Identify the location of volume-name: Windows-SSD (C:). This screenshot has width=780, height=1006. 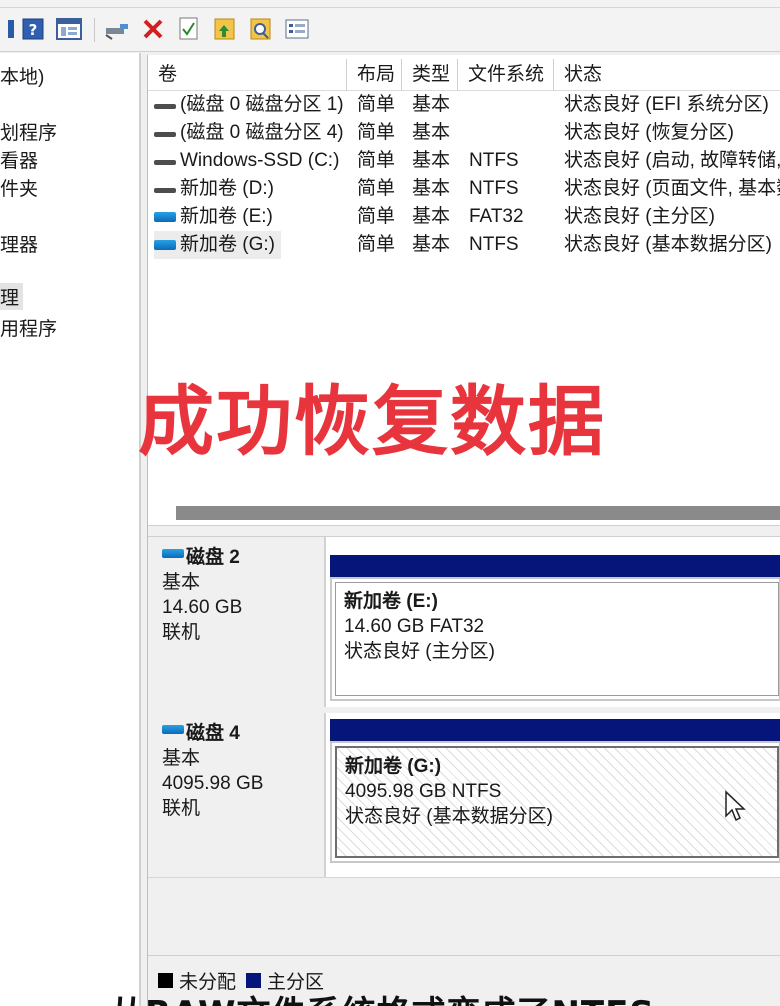
(260, 160).